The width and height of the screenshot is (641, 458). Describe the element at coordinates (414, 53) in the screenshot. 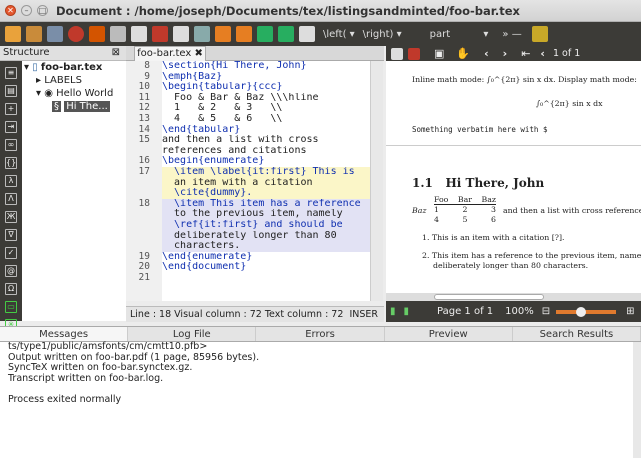

I see `pdf-icon` at that location.